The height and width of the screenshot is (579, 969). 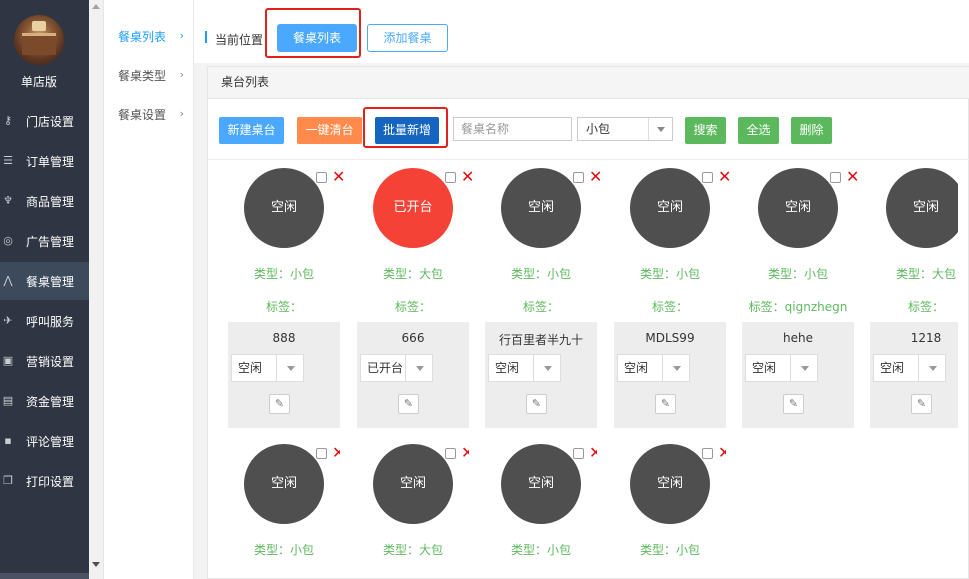 What do you see at coordinates (50, 241) in the screenshot?
I see `sidebar-item-label: 广告管理` at bounding box center [50, 241].